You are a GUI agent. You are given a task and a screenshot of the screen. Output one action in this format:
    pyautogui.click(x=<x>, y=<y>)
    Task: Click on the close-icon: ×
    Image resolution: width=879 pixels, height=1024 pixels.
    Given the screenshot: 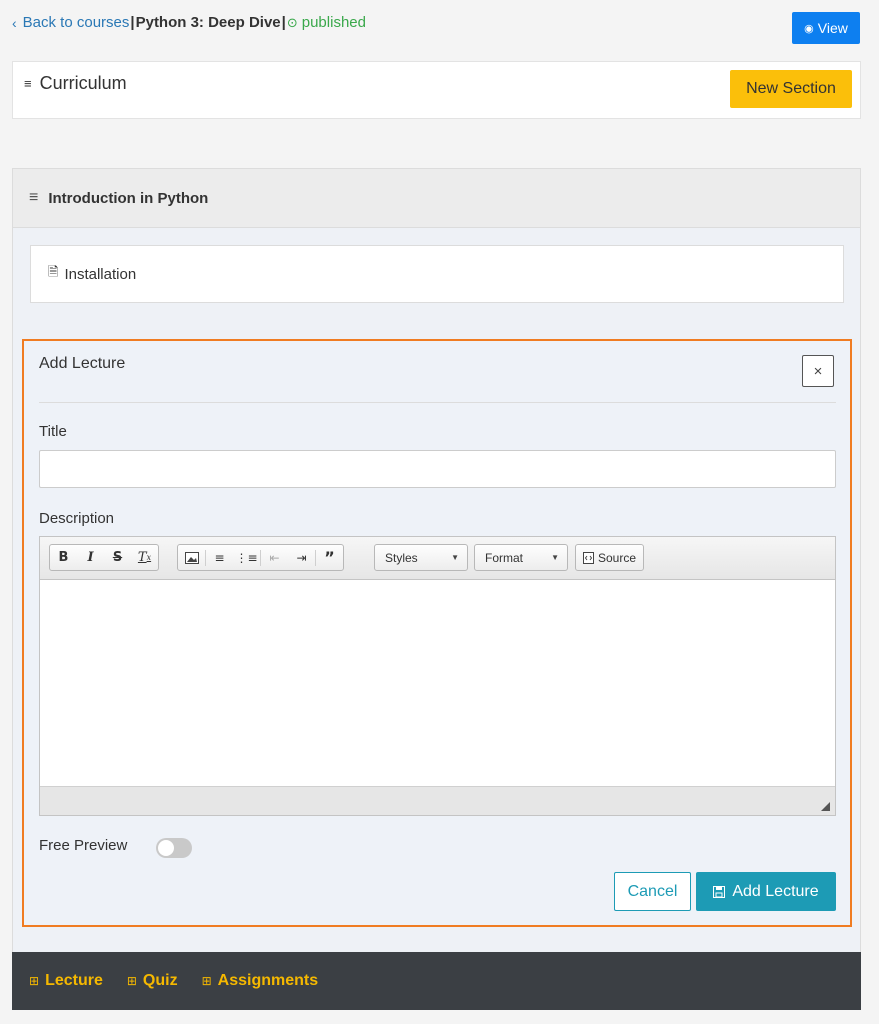 What is the action you would take?
    pyautogui.click(x=818, y=371)
    